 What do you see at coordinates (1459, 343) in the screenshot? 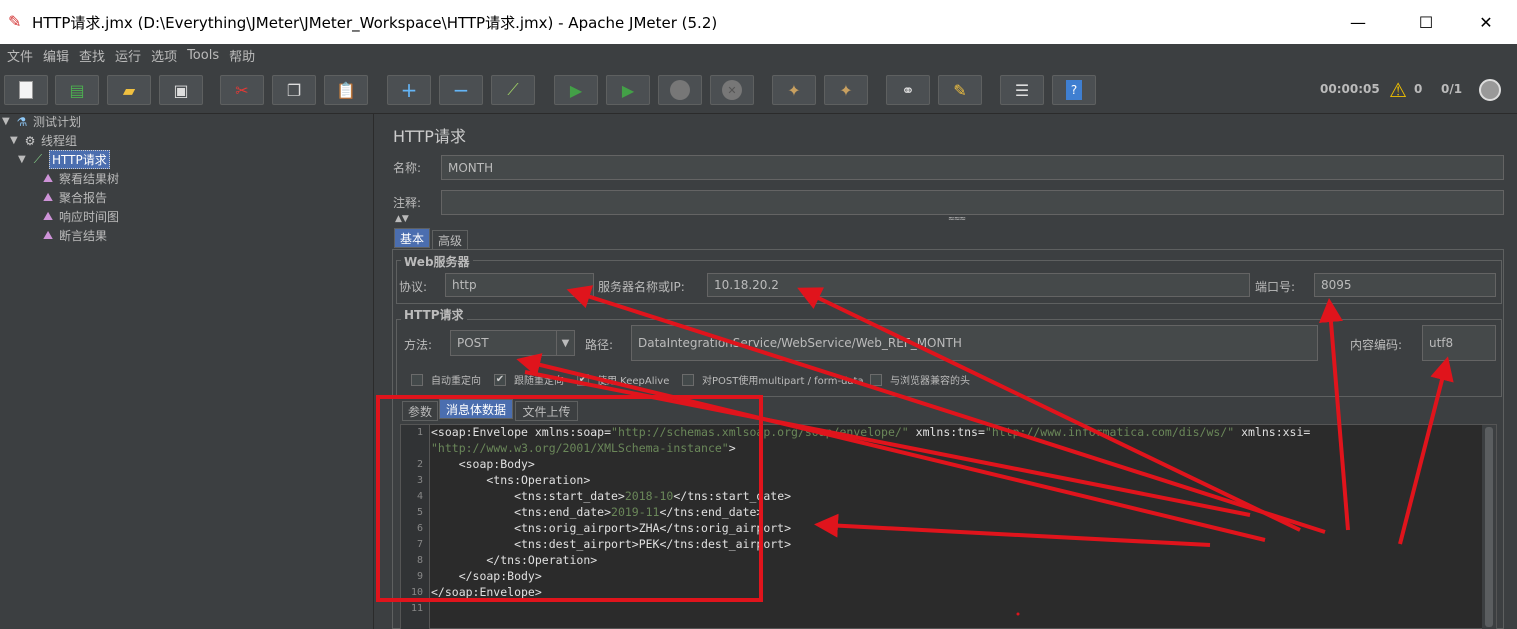
I see `encoding-field: utf8` at bounding box center [1459, 343].